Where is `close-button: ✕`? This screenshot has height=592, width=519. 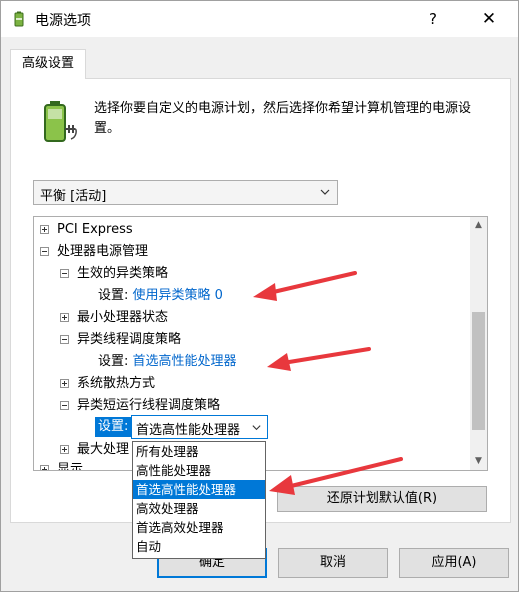 close-button: ✕ is located at coordinates (489, 19).